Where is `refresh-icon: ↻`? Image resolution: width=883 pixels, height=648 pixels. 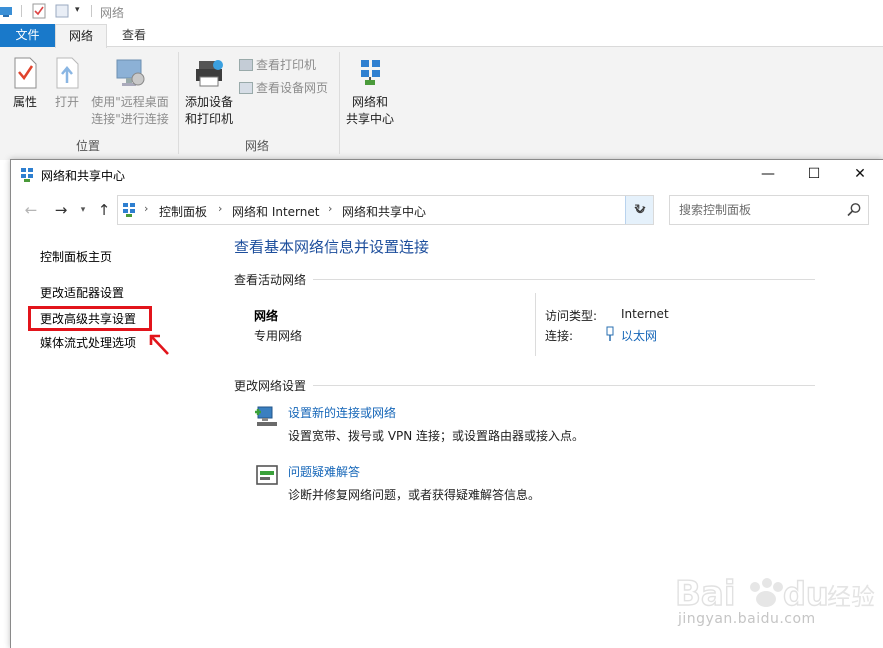
refresh-icon: ↻ is located at coordinates (640, 210).